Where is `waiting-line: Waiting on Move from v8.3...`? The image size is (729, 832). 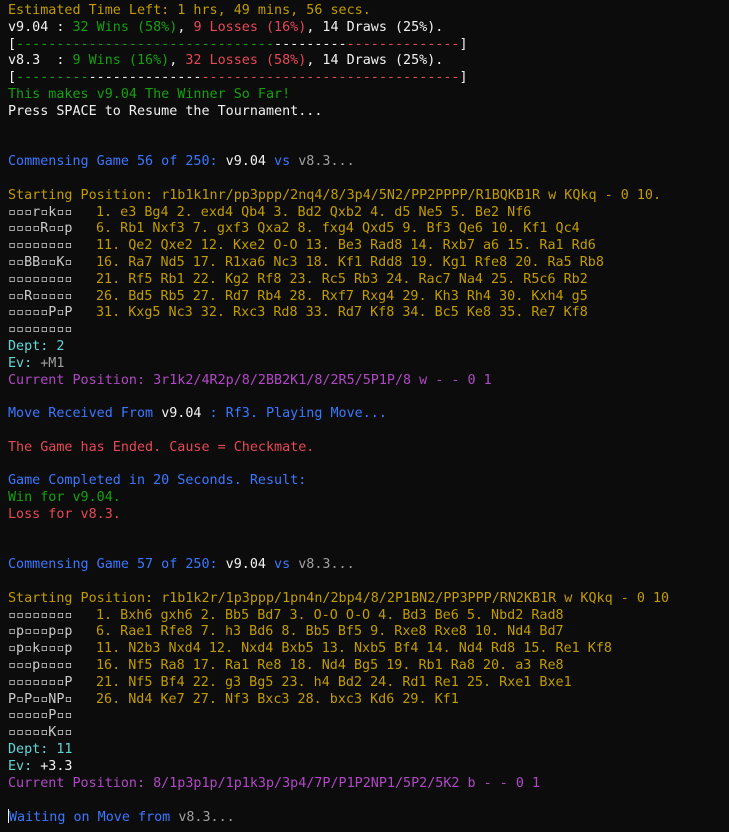 waiting-line: Waiting on Move from v8.3... is located at coordinates (121, 817).